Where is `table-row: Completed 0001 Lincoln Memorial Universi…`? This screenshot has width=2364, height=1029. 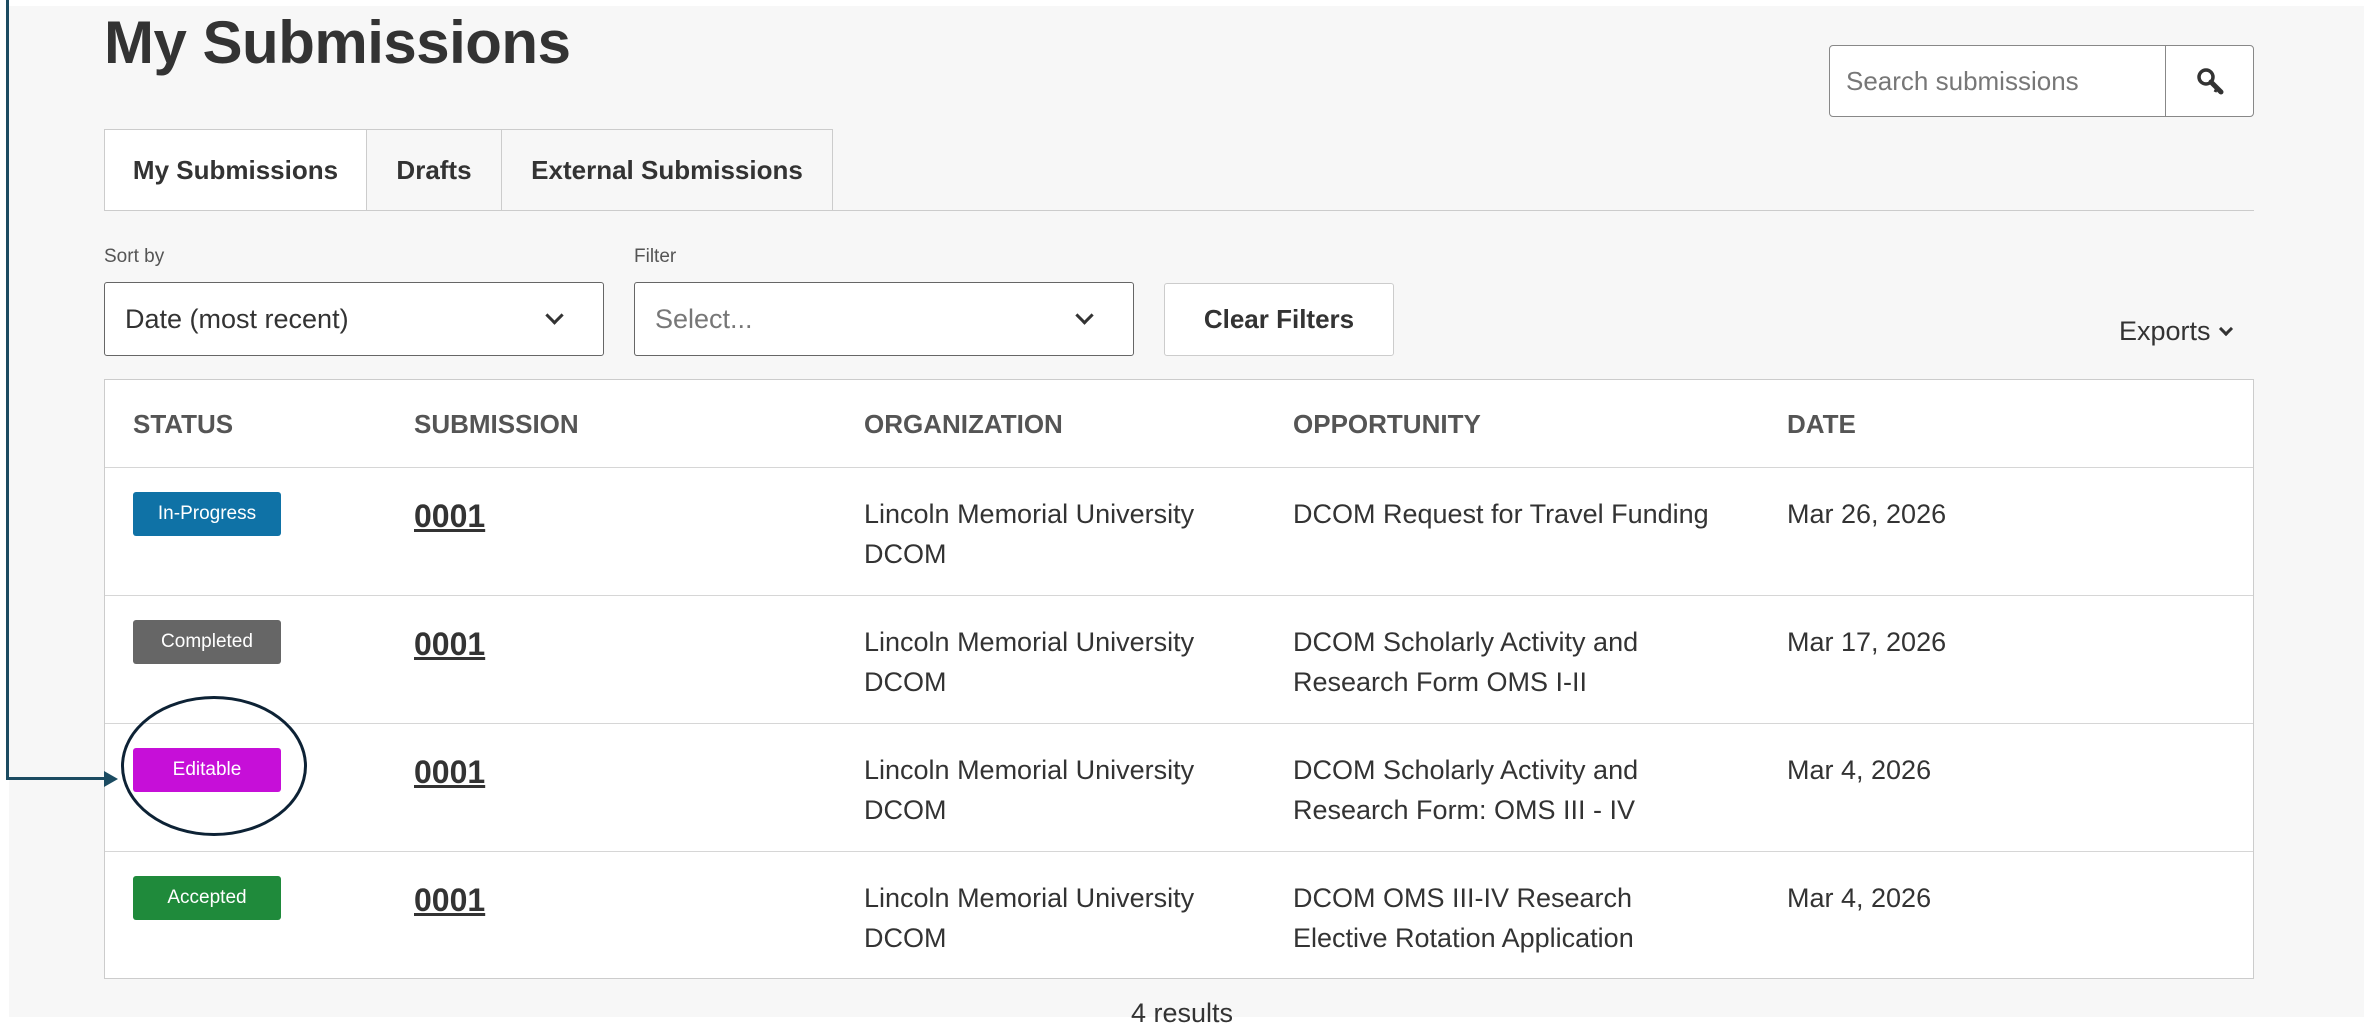
table-row: Completed 0001 Lincoln Memorial Universi… is located at coordinates (1179, 660).